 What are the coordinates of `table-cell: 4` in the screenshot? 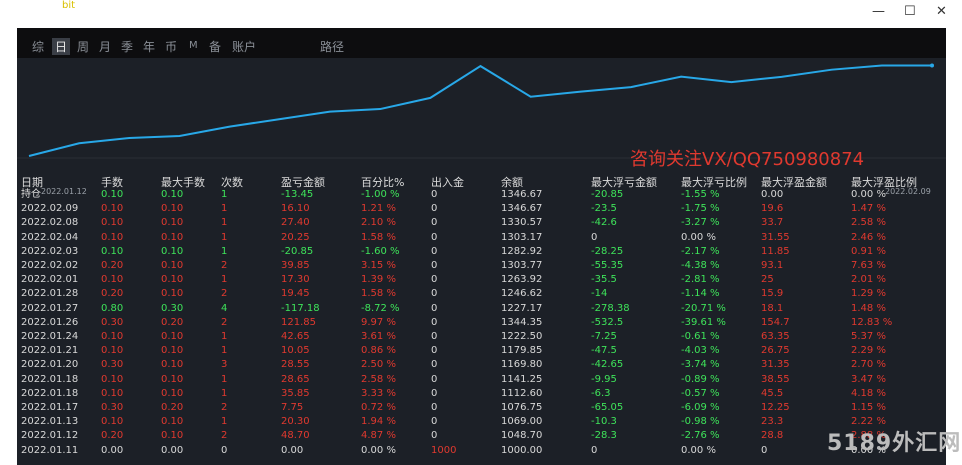 It's located at (224, 308).